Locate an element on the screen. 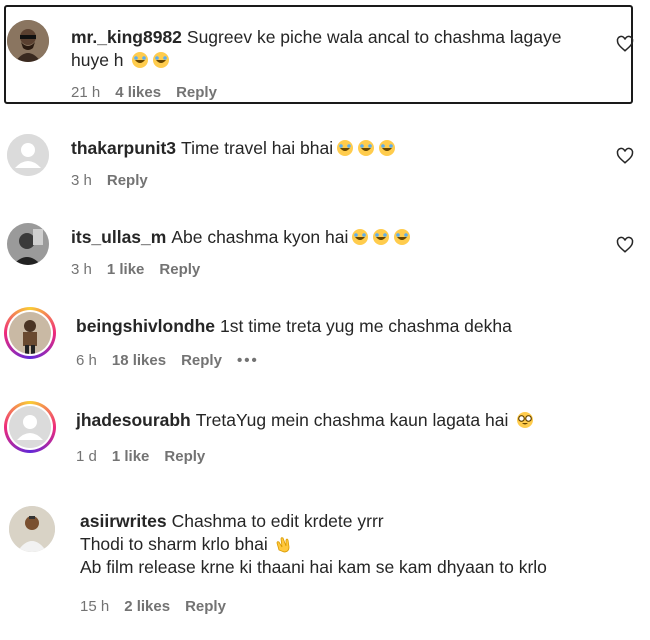 The image size is (650, 640). comment-meta: 3 h Reply is located at coordinates (117, 180).